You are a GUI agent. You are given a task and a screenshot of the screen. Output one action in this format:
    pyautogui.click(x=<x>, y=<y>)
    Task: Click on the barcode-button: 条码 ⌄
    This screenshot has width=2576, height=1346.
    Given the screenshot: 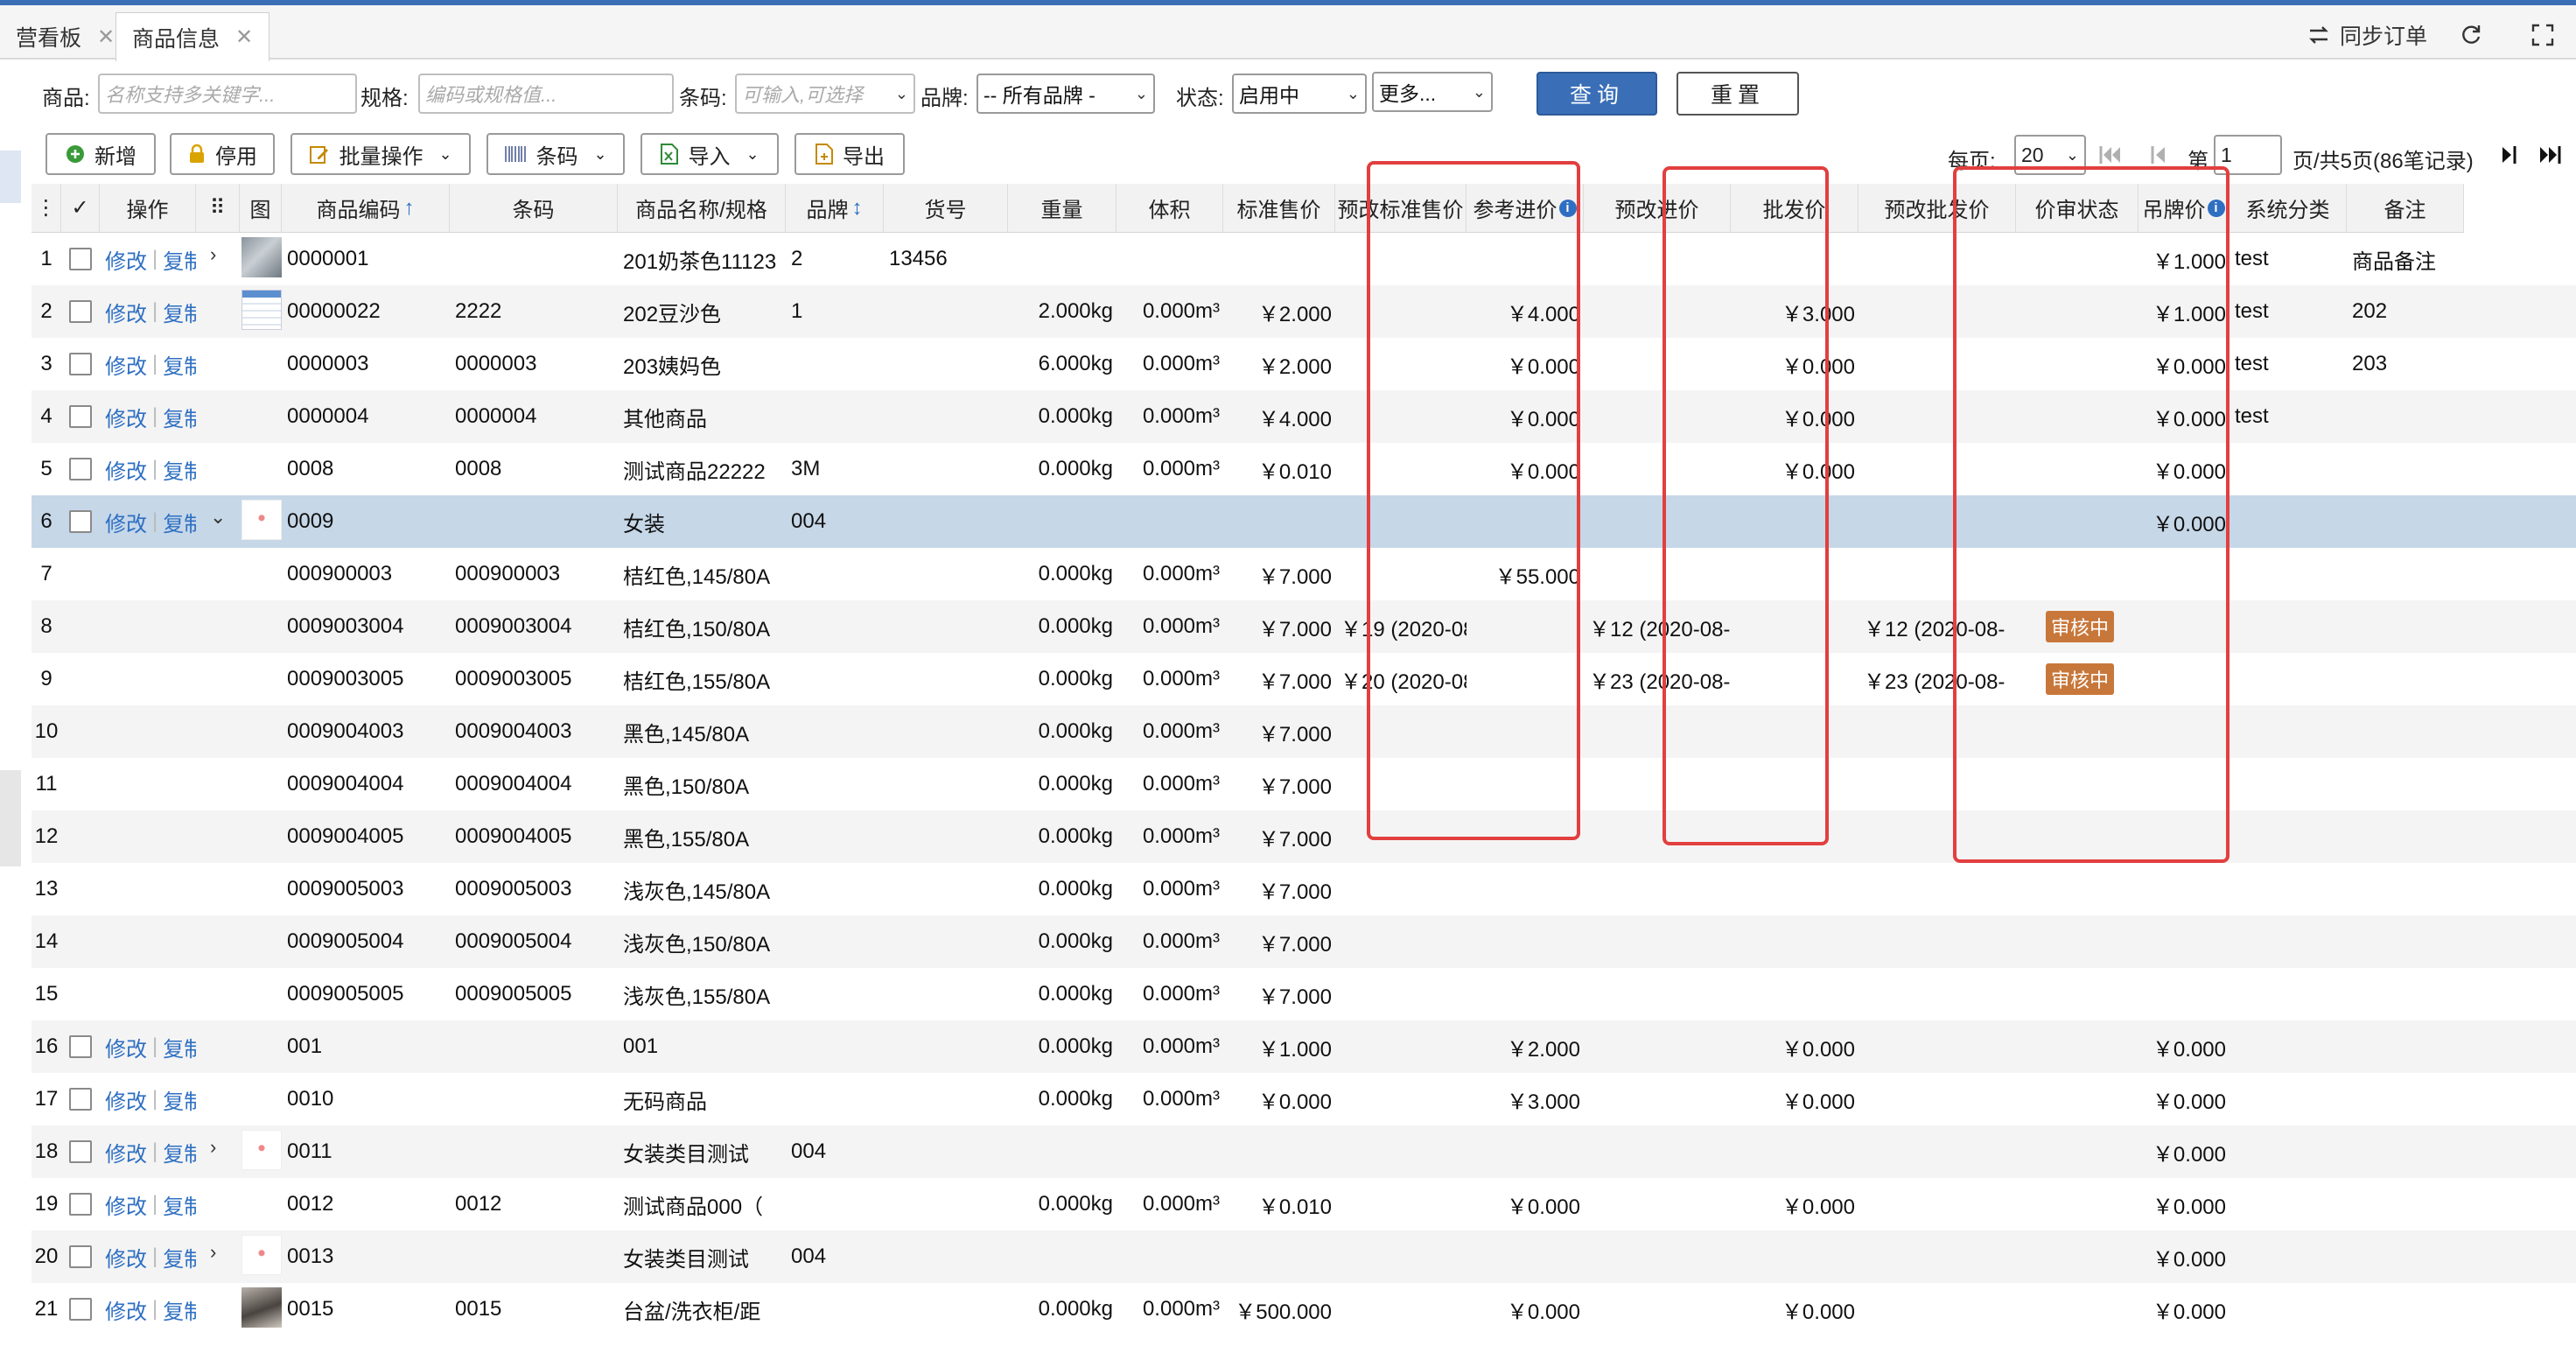 What is the action you would take?
    pyautogui.click(x=555, y=154)
    